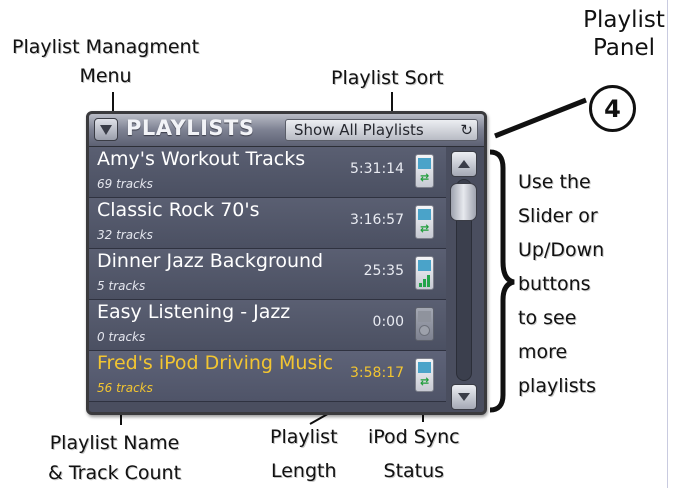  What do you see at coordinates (267, 172) in the screenshot?
I see `playlist-row: Amy's Workout Tracks 69 tracks 5:31:14 ⇄` at bounding box center [267, 172].